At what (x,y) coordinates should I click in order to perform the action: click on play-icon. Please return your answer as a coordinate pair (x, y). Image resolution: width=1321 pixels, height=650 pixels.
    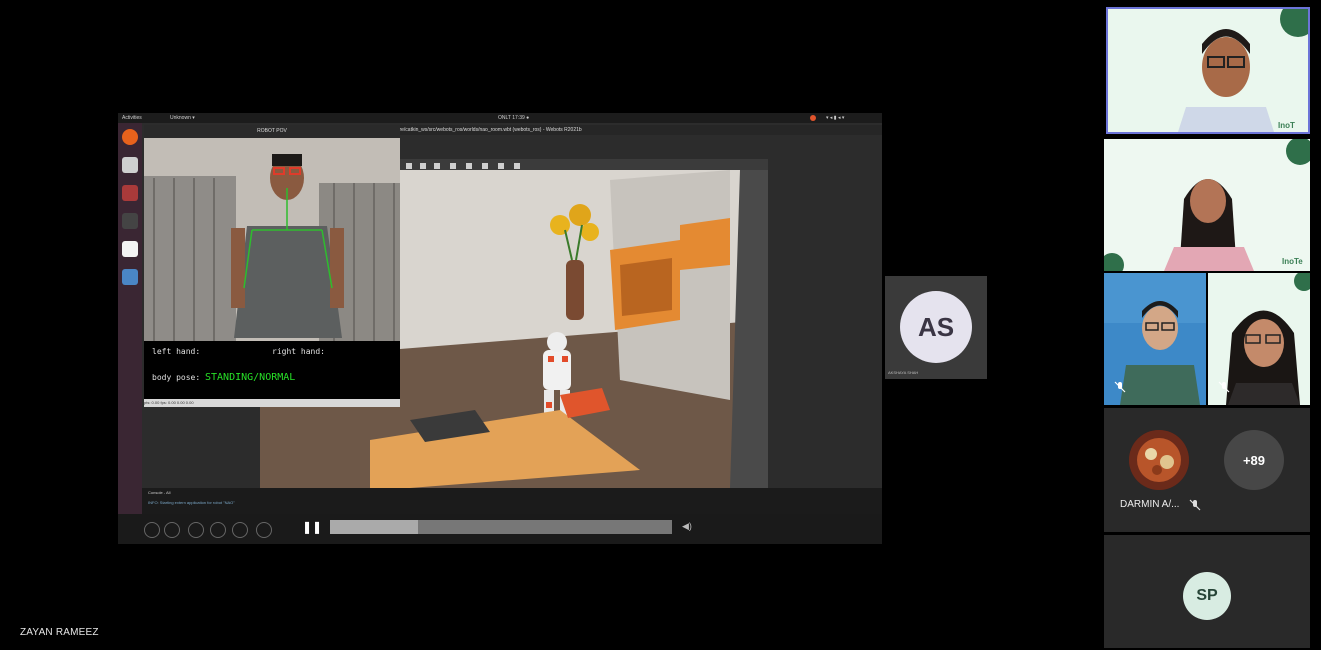
    Looking at the image, I should click on (152, 530).